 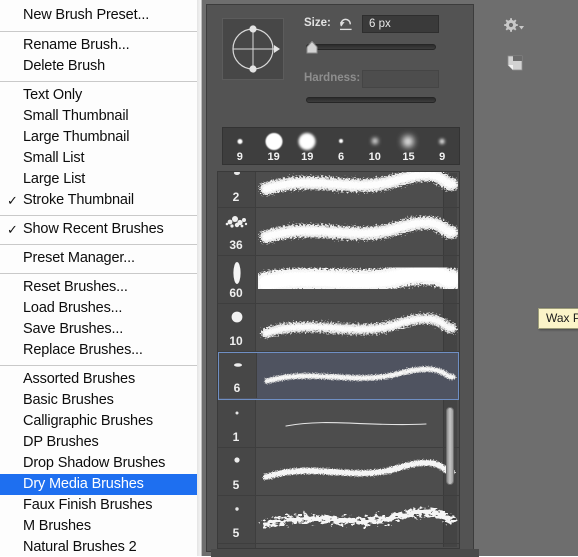 What do you see at coordinates (237, 189) in the screenshot?
I see `brush-tip-cell: 2` at bounding box center [237, 189].